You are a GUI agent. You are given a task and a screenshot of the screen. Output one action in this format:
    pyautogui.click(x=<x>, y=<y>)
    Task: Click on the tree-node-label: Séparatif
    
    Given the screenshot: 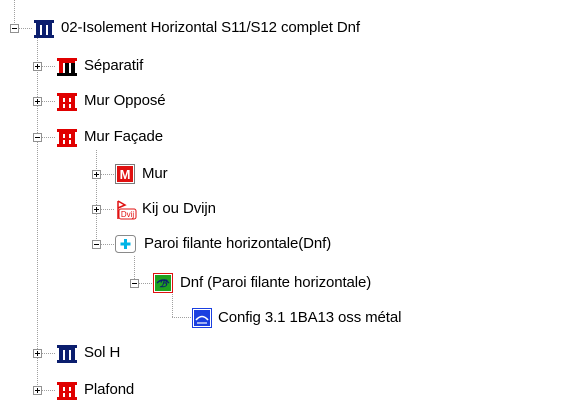 What is the action you would take?
    pyautogui.click(x=113, y=66)
    